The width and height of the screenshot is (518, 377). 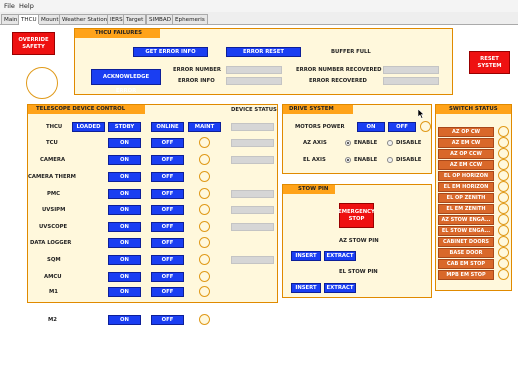 I want to click on tab-mount: Mount, so click(x=50, y=19).